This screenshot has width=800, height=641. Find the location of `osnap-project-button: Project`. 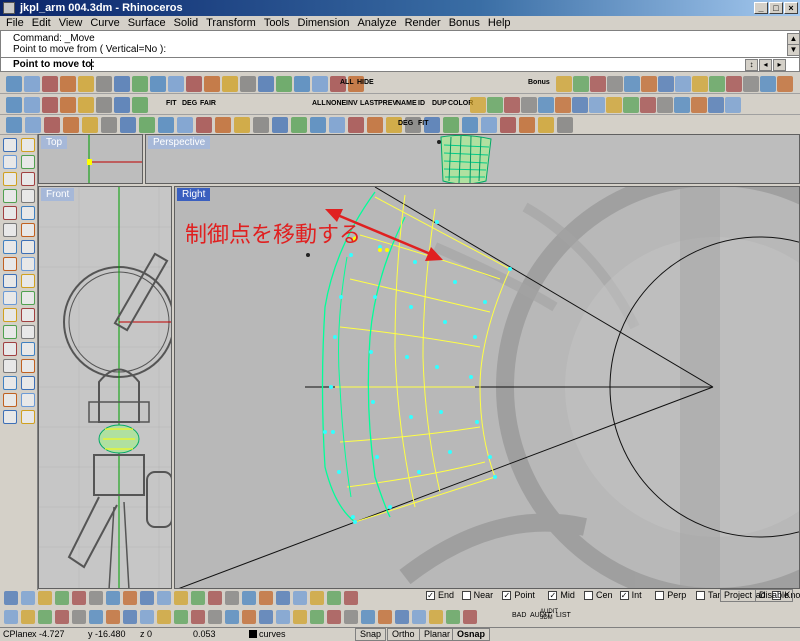

osnap-project-button: Project is located at coordinates (738, 595).